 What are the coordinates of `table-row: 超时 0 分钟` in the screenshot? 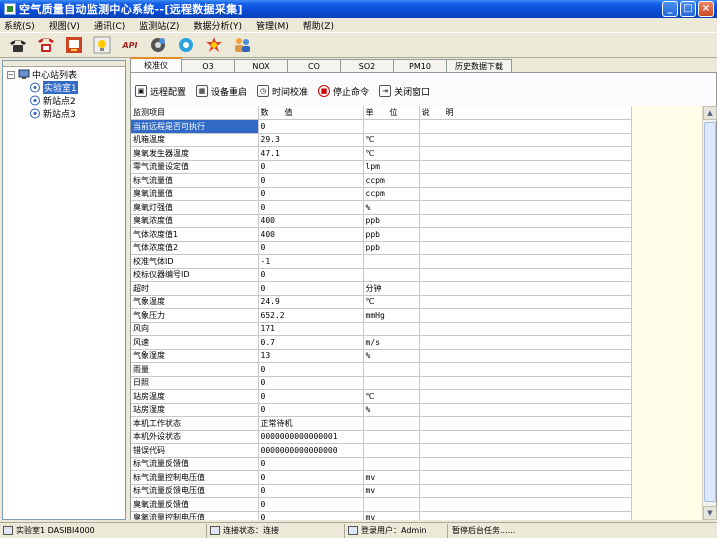 It's located at (381, 288).